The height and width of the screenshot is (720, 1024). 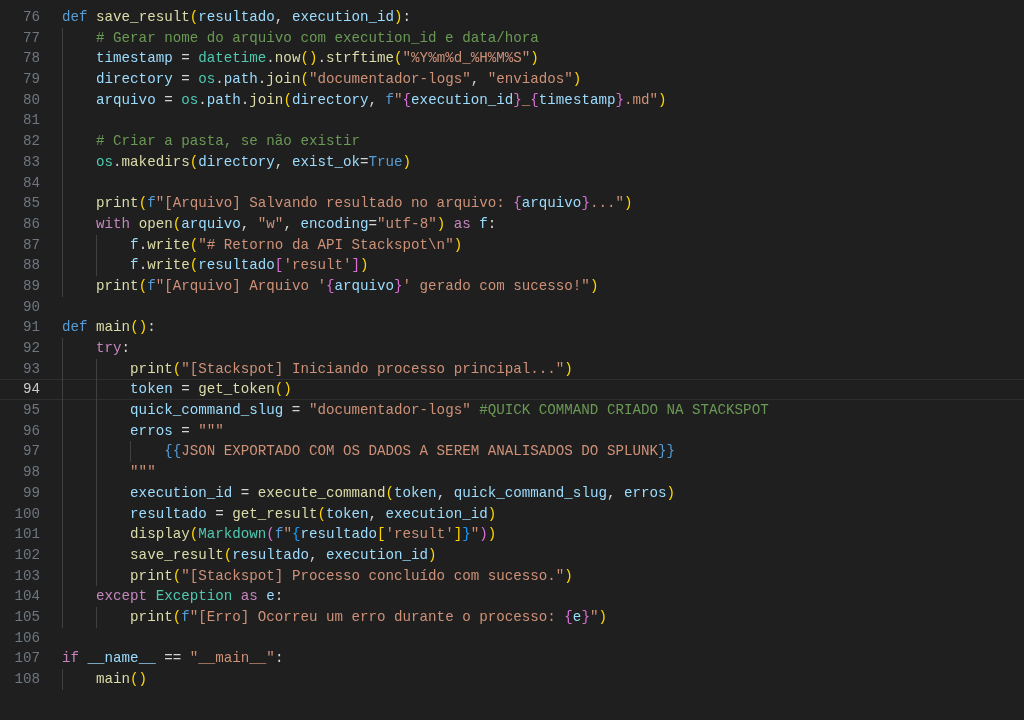 What do you see at coordinates (30, 162) in the screenshot?
I see `line-number: 83` at bounding box center [30, 162].